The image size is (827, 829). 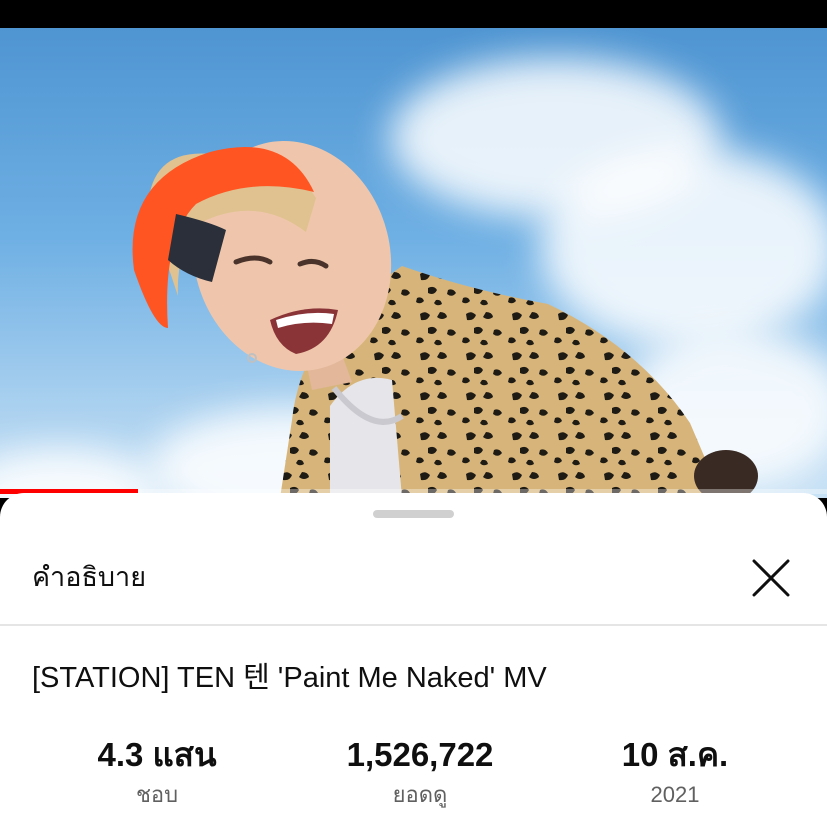 I want to click on close-icon, so click(x=771, y=578).